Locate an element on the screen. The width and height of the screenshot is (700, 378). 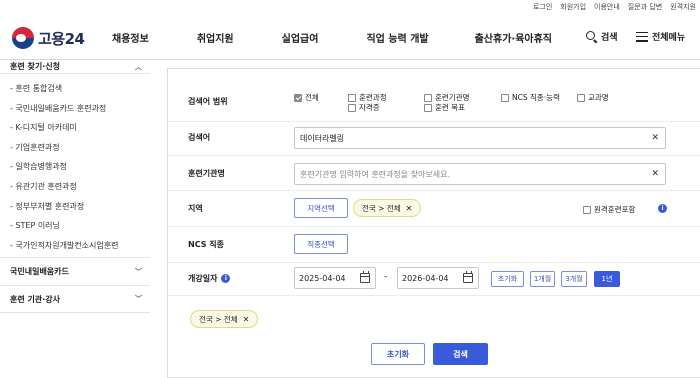
region-row: 지역 지역선택 전국 > 전체 ✕ 원격훈련포함 i is located at coordinates (434, 209).